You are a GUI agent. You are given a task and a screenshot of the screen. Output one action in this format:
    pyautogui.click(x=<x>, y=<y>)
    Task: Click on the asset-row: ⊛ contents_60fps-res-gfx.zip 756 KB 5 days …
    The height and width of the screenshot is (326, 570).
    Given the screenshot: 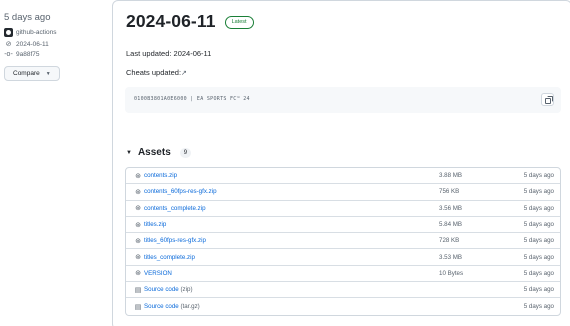 What is the action you would take?
    pyautogui.click(x=343, y=192)
    